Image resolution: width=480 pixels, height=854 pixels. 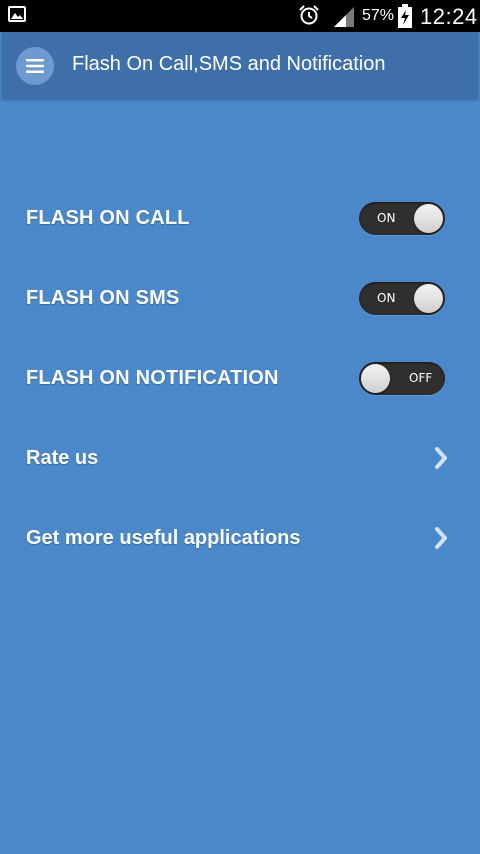 I want to click on status-bar: 57% 12:24, so click(x=240, y=16).